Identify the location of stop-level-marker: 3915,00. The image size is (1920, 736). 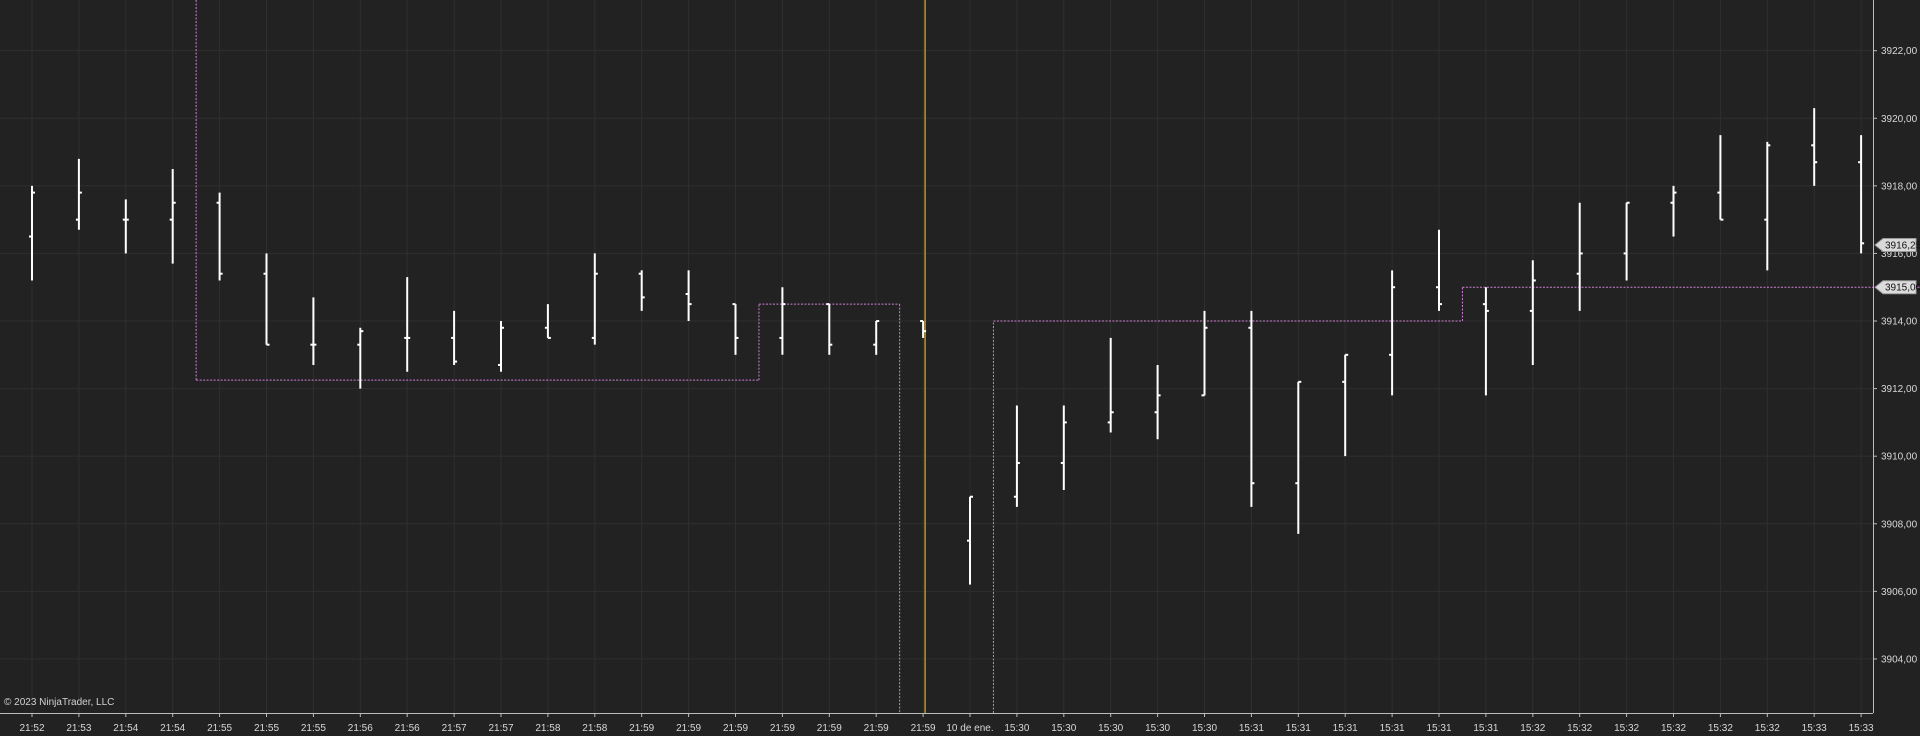
(1897, 287).